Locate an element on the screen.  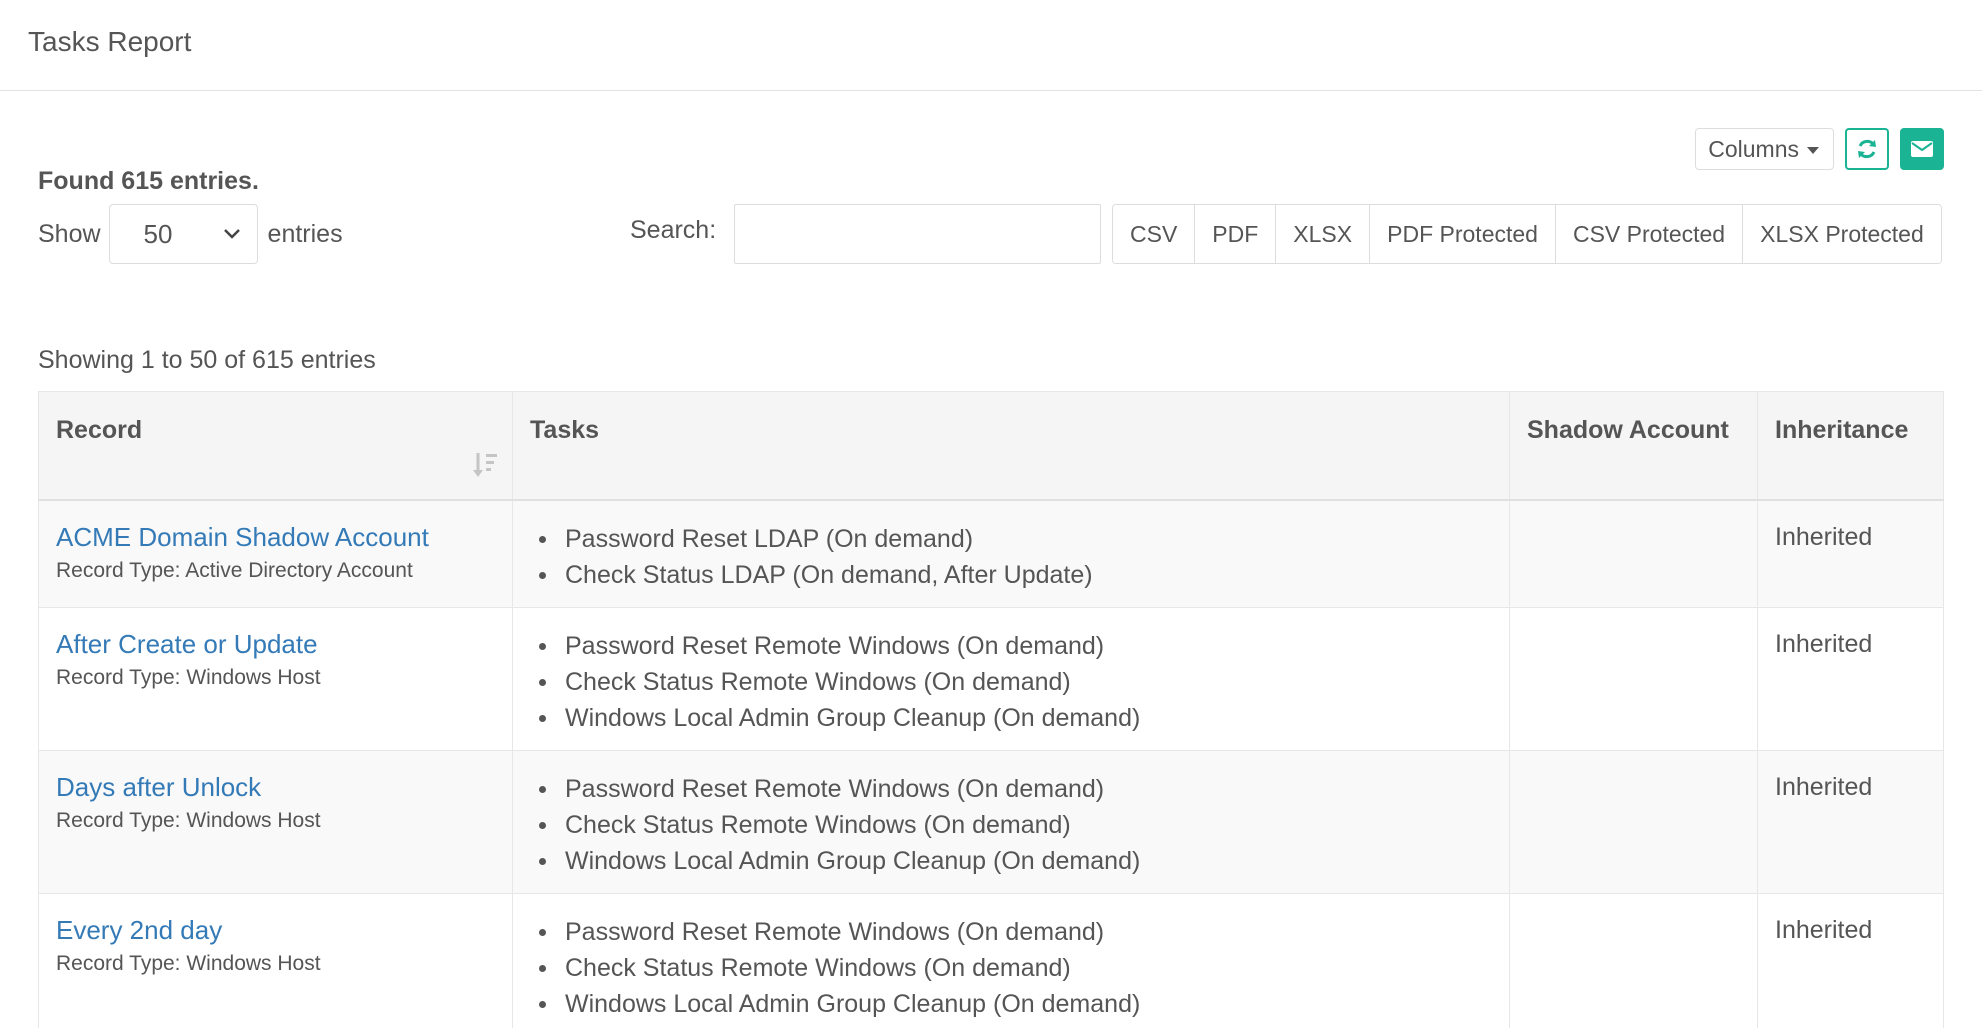
columns-button: Columns is located at coordinates (1764, 149).